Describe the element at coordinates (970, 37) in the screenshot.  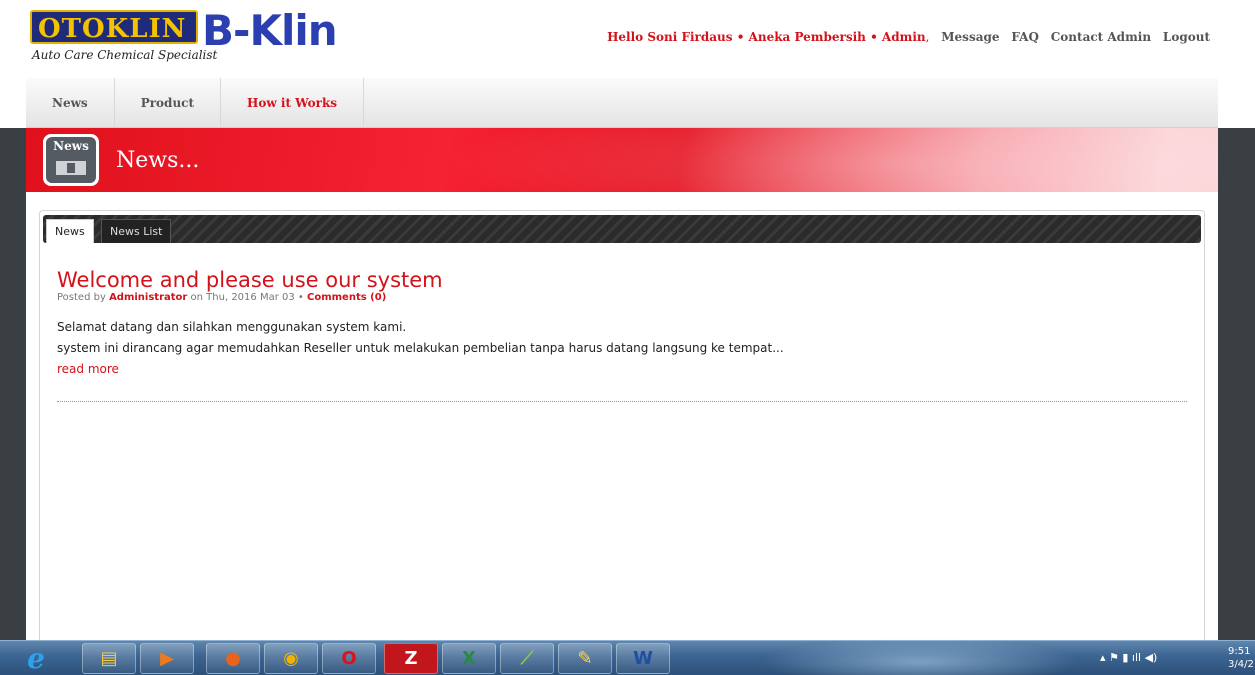
I see `message-link: Message` at that location.